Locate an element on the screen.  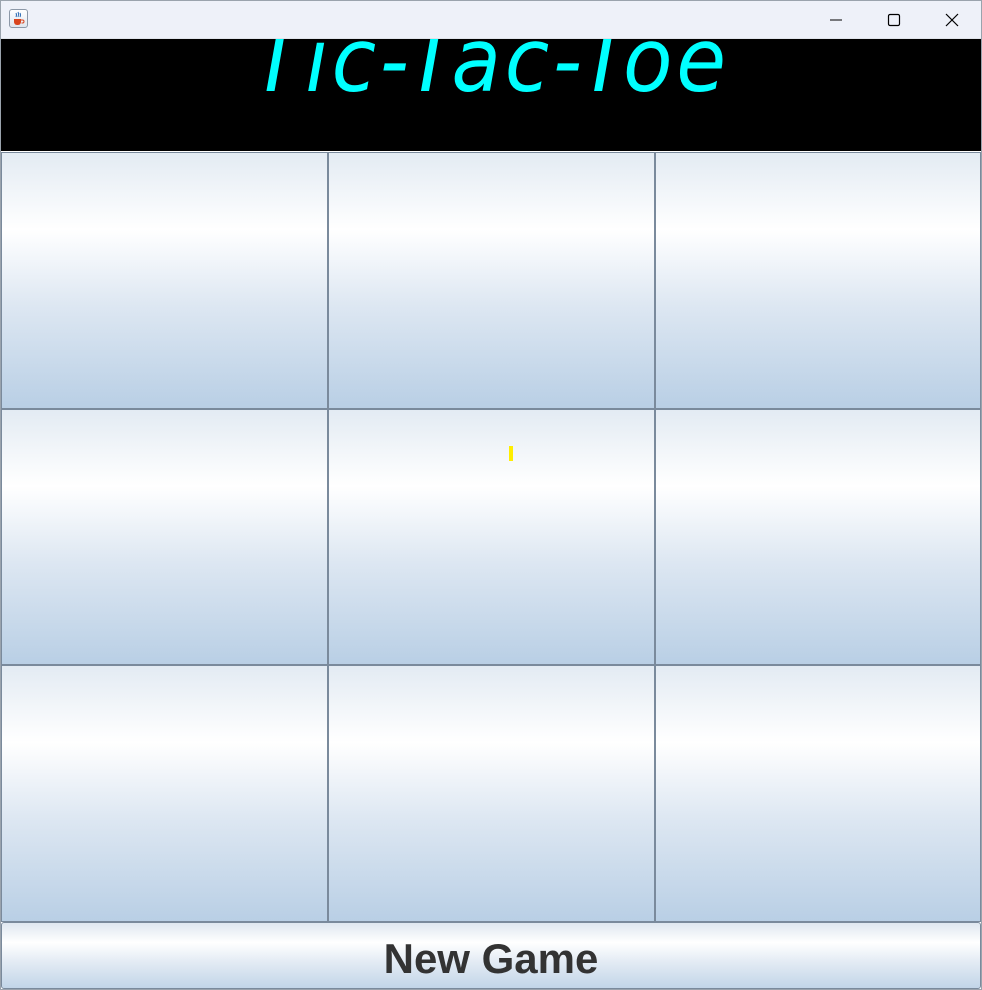
close-icon is located at coordinates (952, 20).